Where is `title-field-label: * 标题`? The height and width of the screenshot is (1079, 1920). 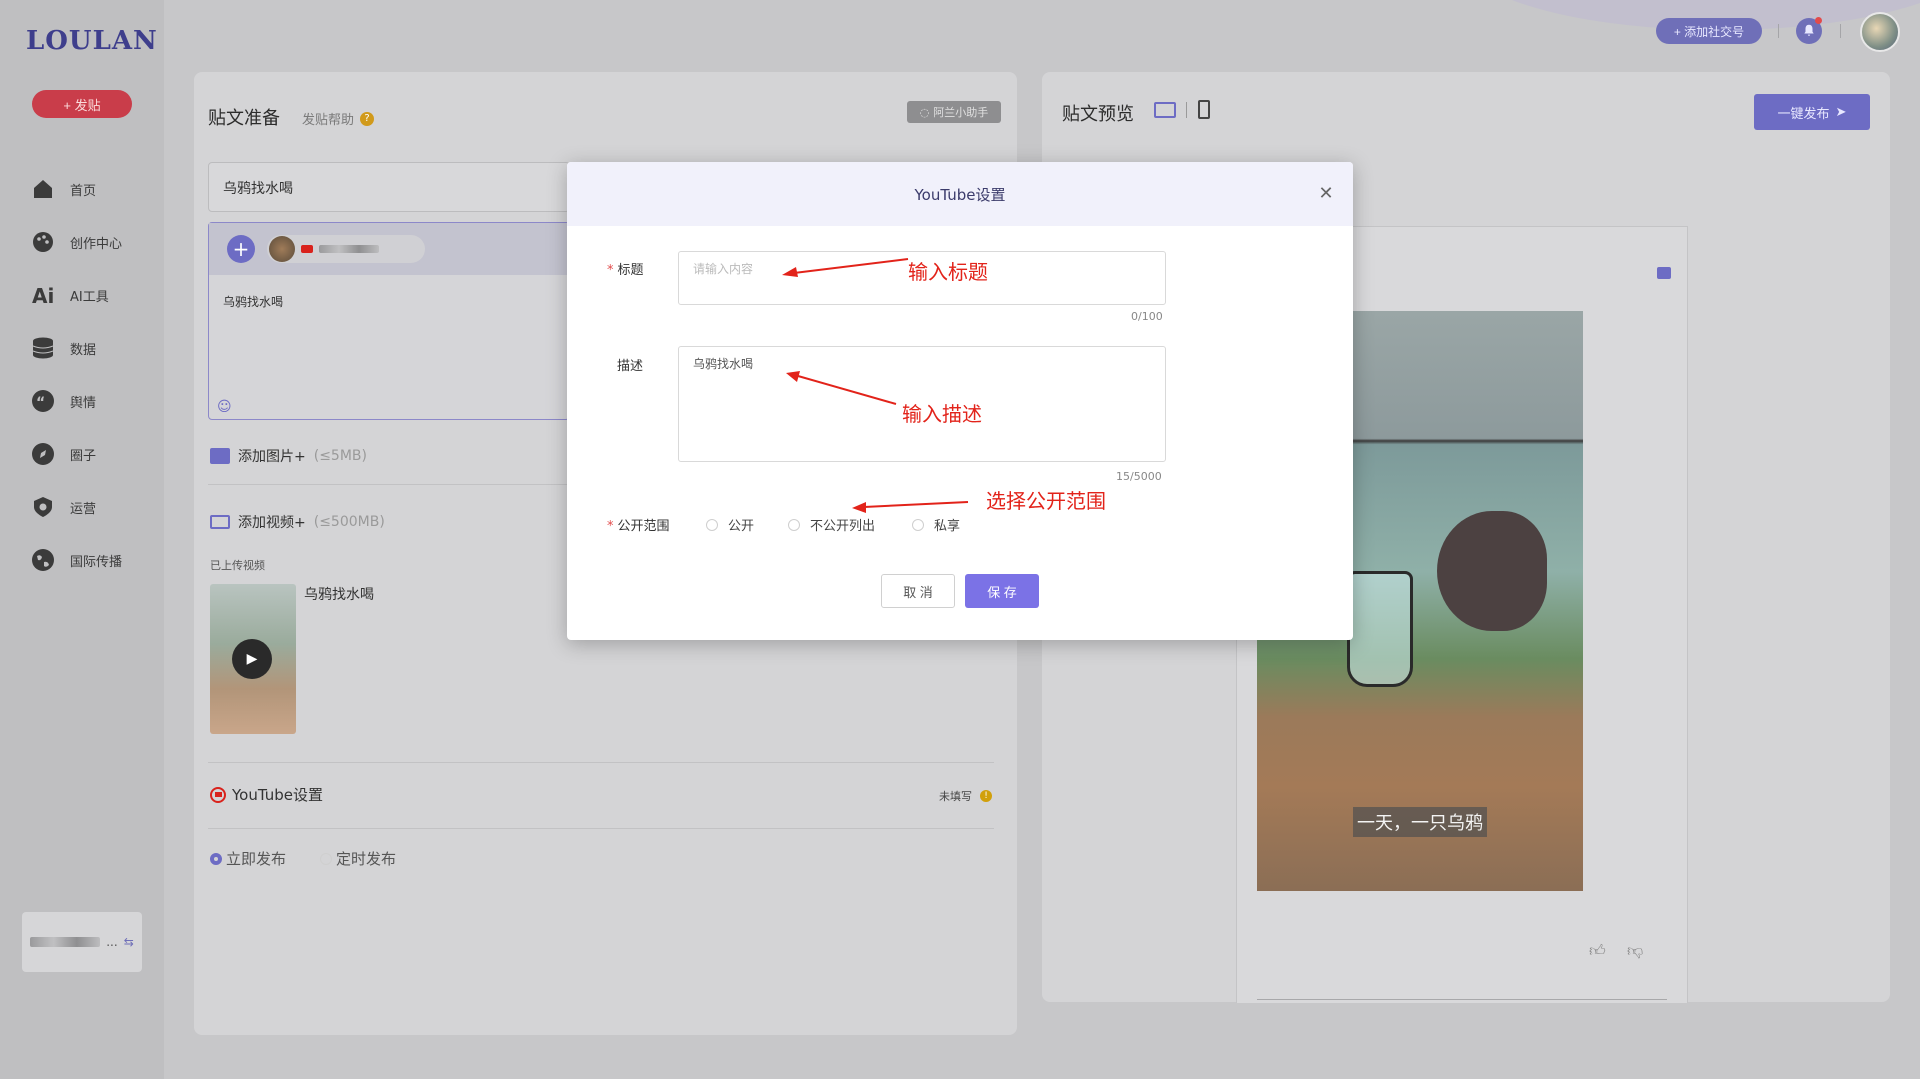 title-field-label: * 标题 is located at coordinates (625, 270).